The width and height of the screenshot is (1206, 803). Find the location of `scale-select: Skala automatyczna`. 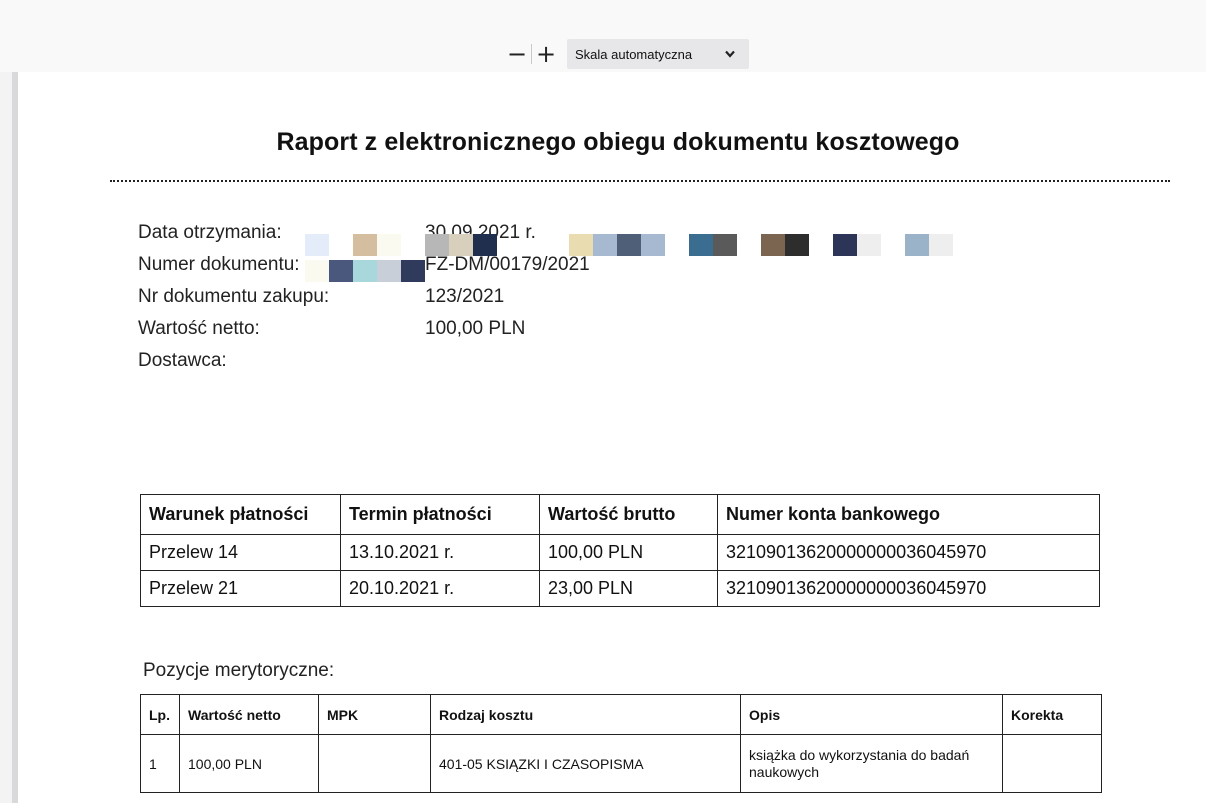

scale-select: Skala automatyczna is located at coordinates (658, 54).